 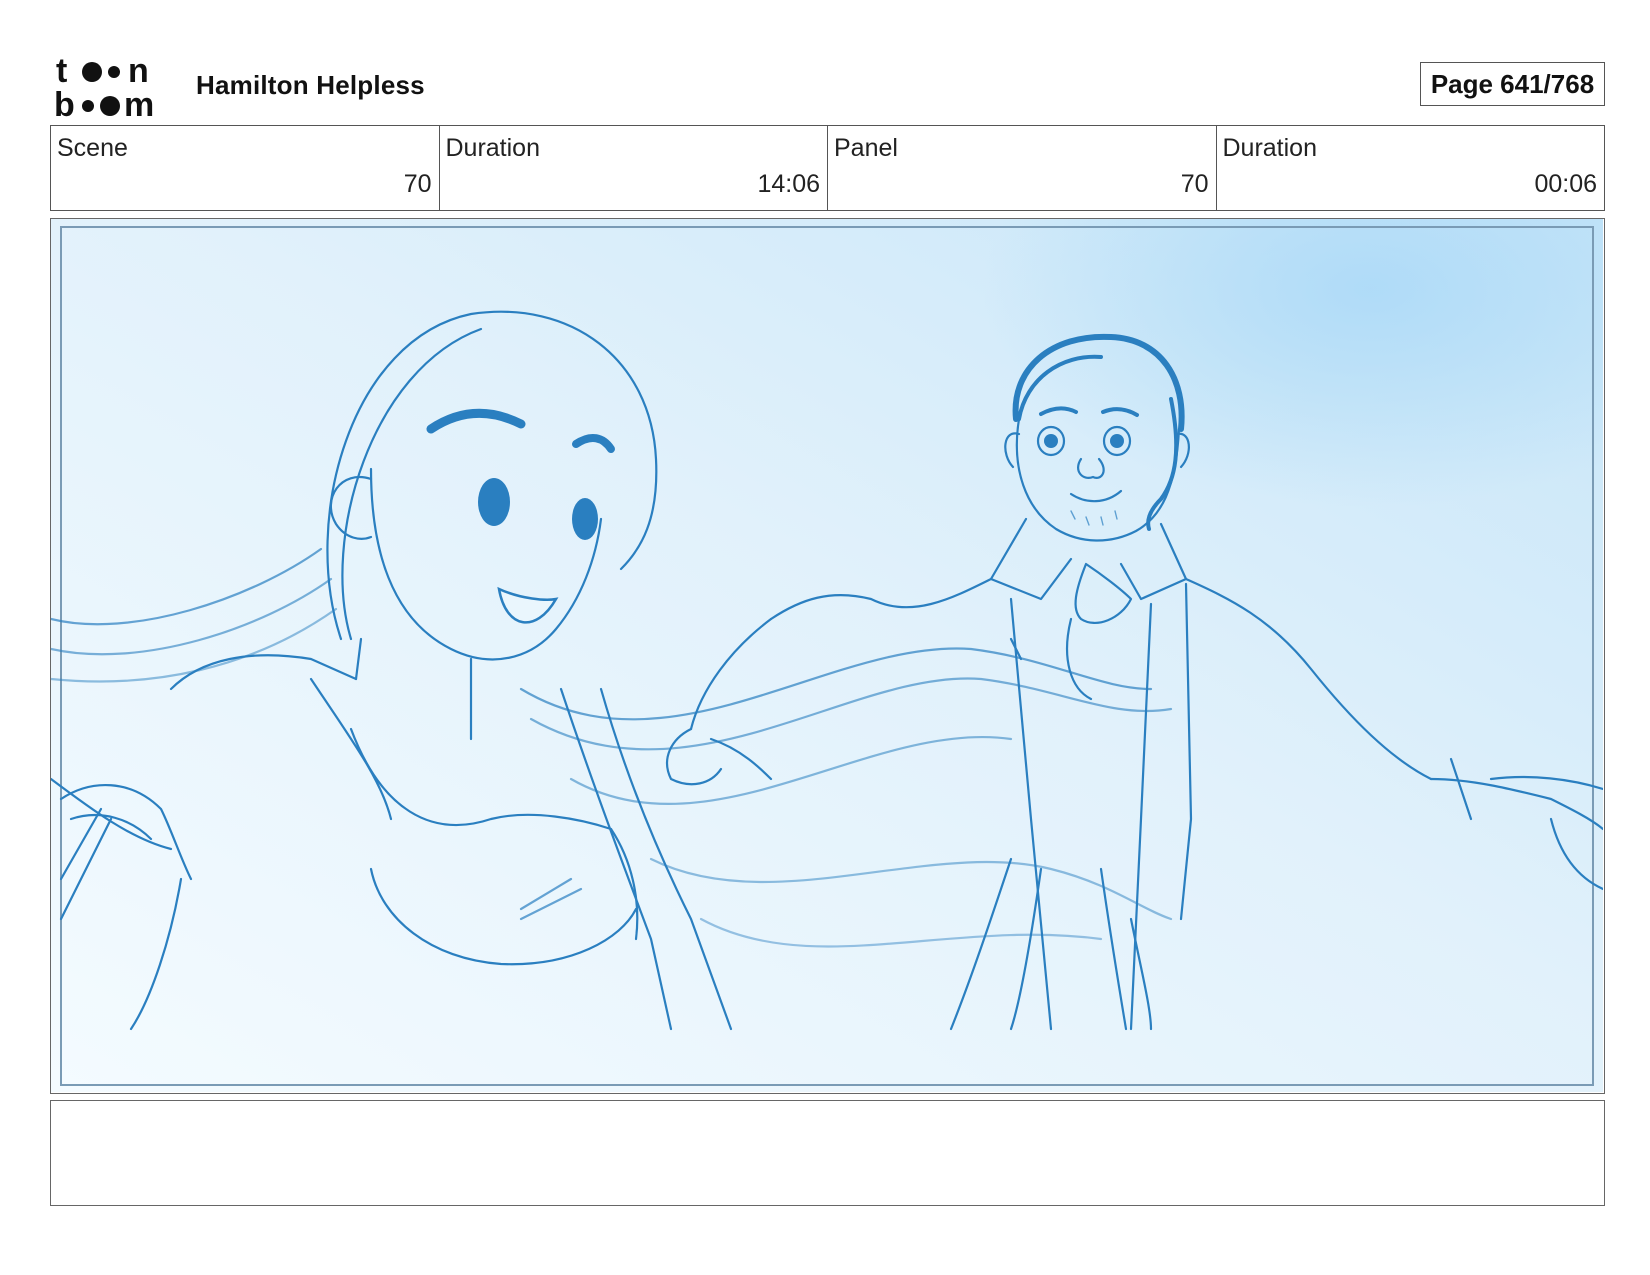 What do you see at coordinates (1194, 184) in the screenshot?
I see `panel-value: 70` at bounding box center [1194, 184].